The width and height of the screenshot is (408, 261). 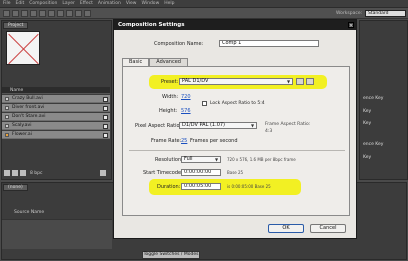 What do you see at coordinates (163, 173) in the screenshot?
I see `start-timecode-label: Start Timecode:` at bounding box center [163, 173].